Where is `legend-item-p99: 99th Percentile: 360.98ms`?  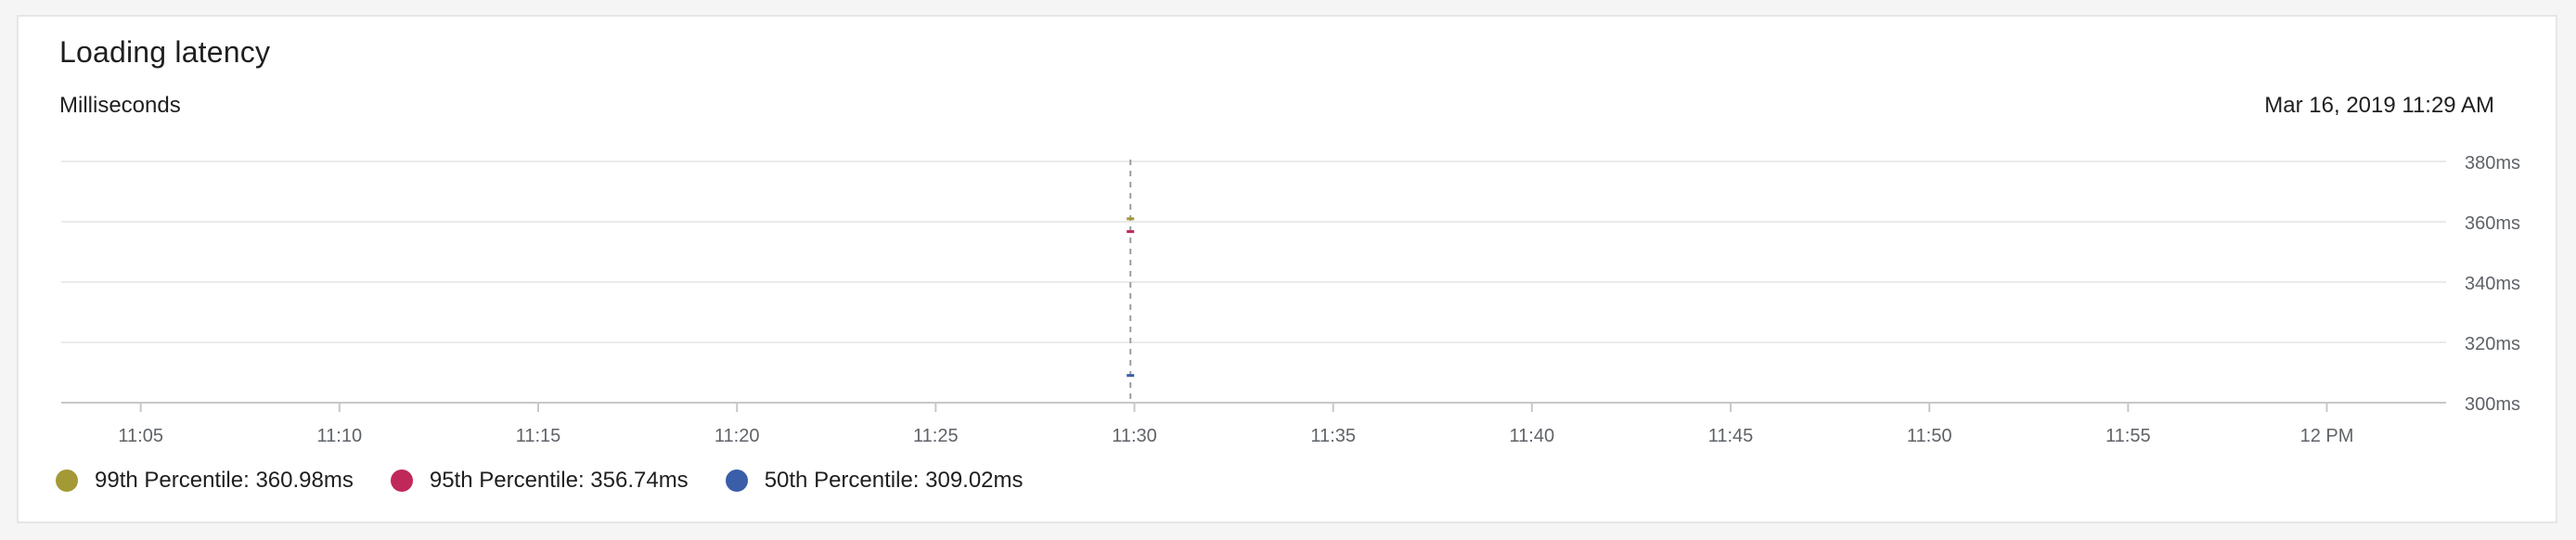
legend-item-p99: 99th Percentile: 360.98ms is located at coordinates (205, 481).